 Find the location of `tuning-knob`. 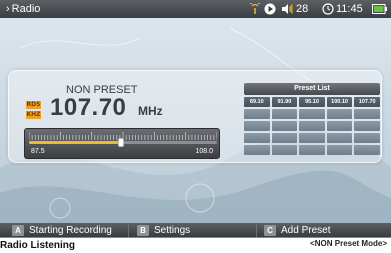

tuning-knob is located at coordinates (121, 142).